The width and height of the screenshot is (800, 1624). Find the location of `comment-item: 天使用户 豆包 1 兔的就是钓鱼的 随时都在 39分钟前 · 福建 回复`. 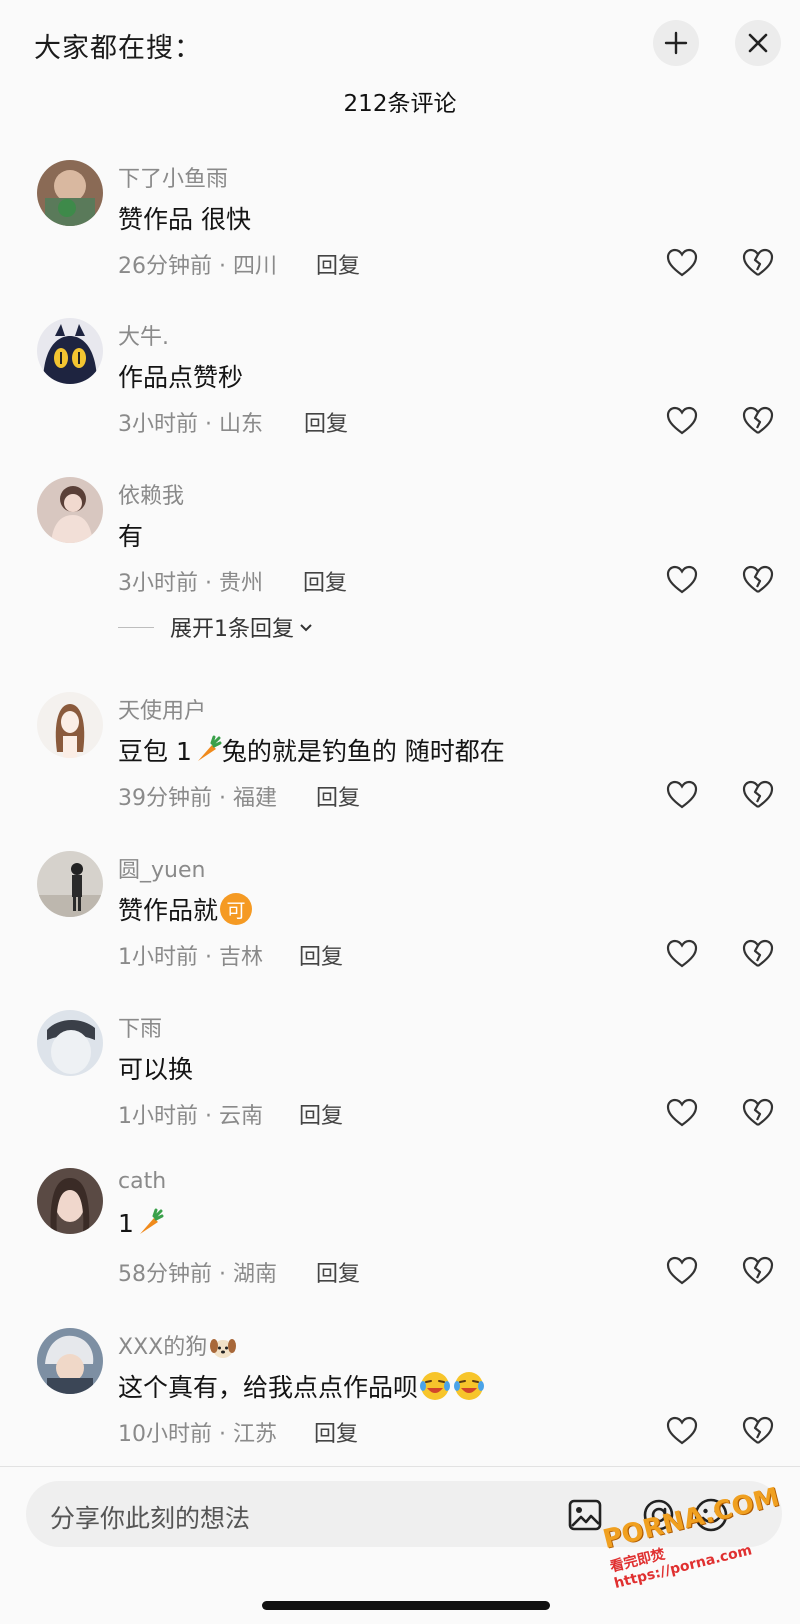

comment-item: 天使用户 豆包 1 兔的就是钓鱼的 随时都在 39分钟前 · 福建 回复 is located at coordinates (400, 757).